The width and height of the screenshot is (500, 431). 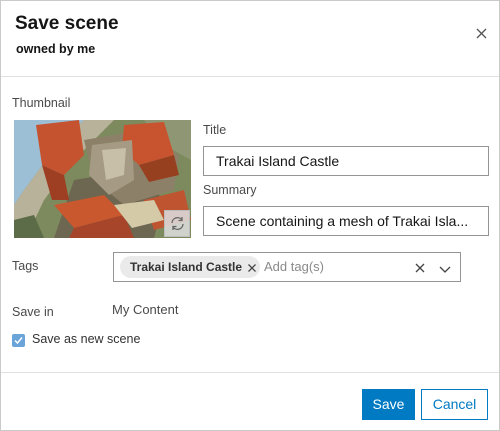 I want to click on summary-label: Summary, so click(x=230, y=190).